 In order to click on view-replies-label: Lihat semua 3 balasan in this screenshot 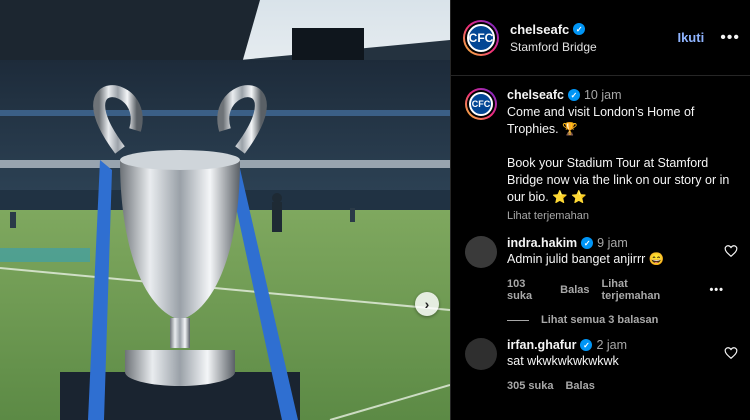, I will do `click(600, 320)`.